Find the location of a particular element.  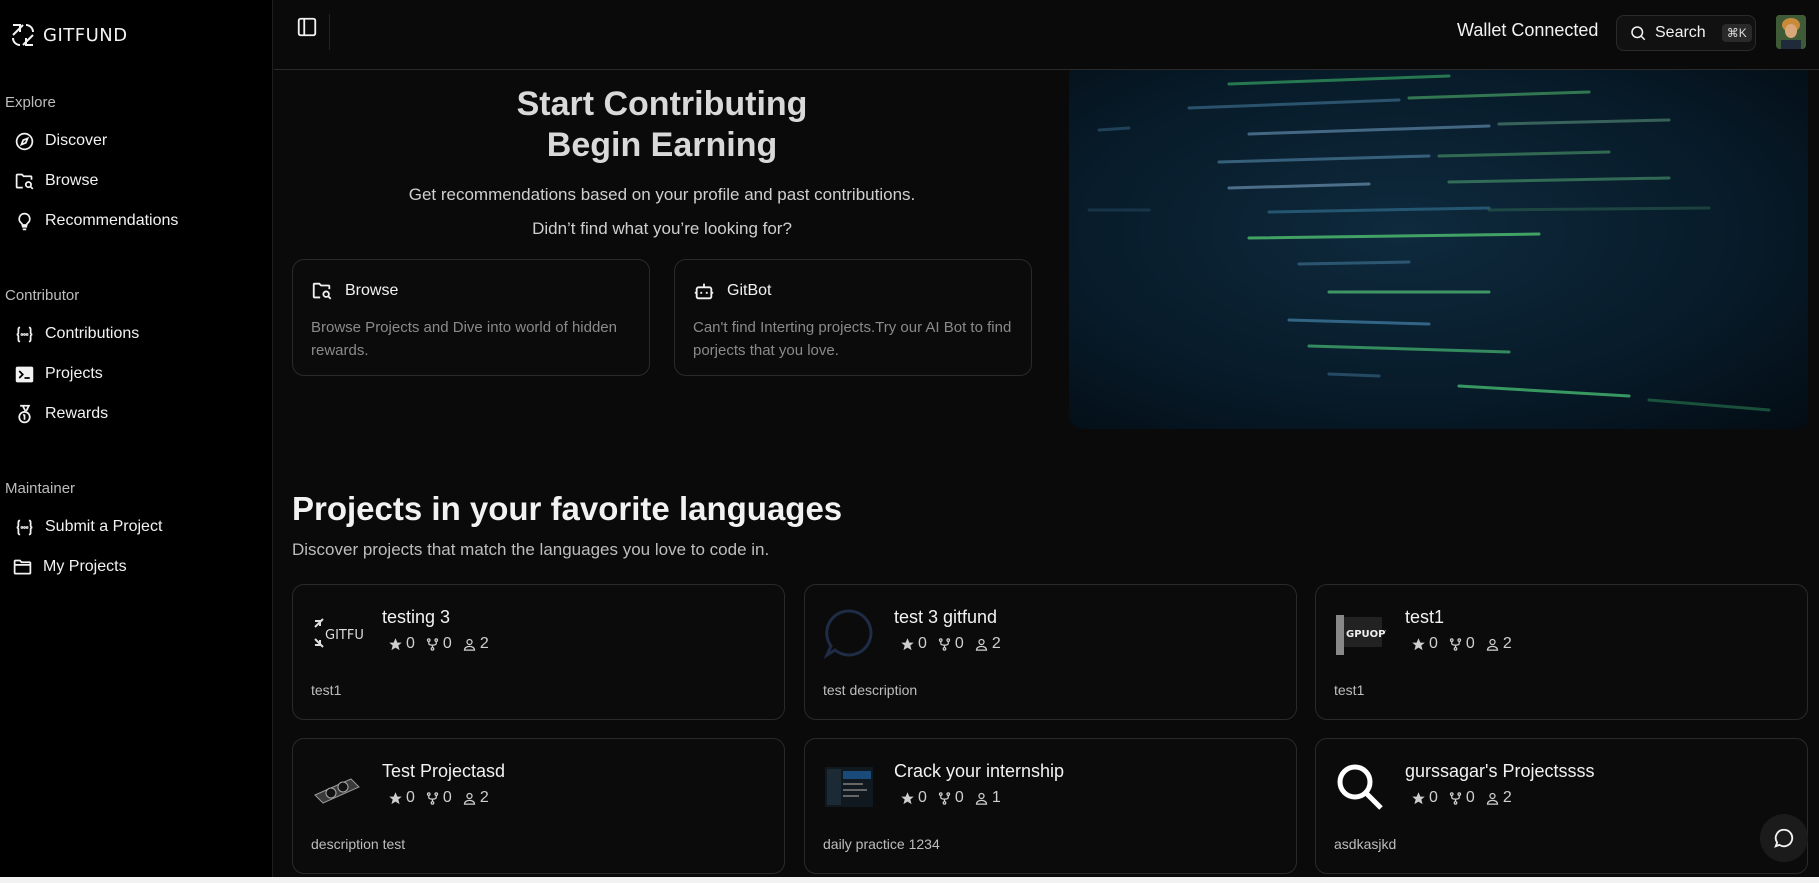

sidebar-item-discover: Discover is located at coordinates (136, 141).